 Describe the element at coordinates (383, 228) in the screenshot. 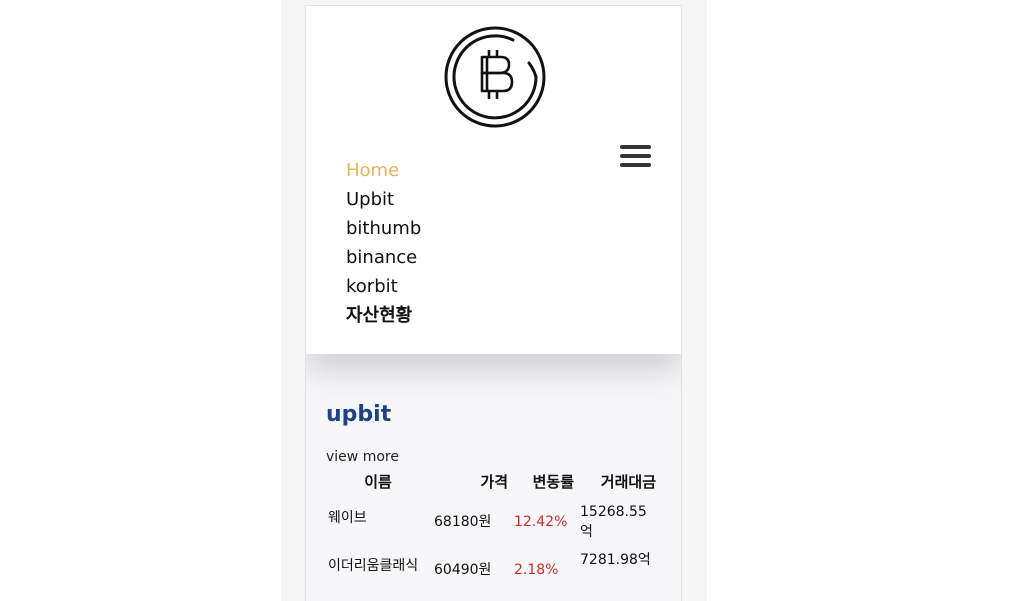

I see `nav-item-bithumb: bithumb` at that location.